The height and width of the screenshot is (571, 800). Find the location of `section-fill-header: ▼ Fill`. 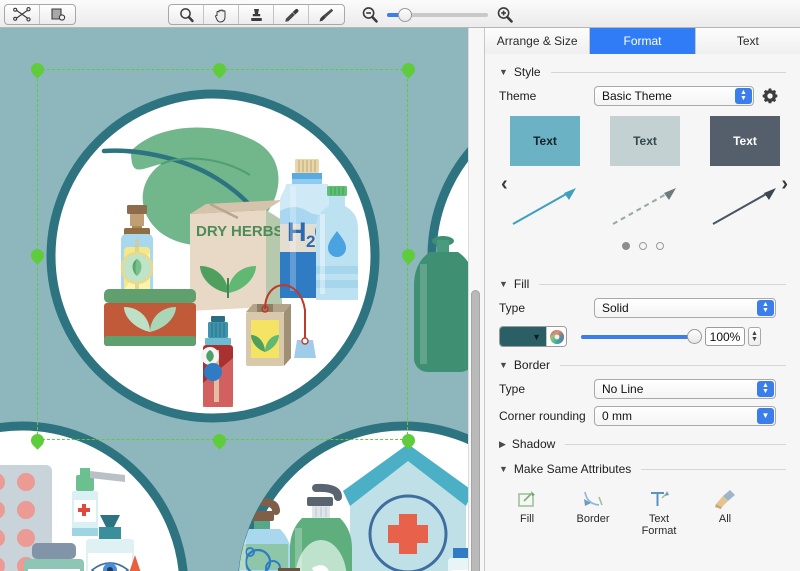

section-fill-header: ▼ Fill is located at coordinates (642, 284).